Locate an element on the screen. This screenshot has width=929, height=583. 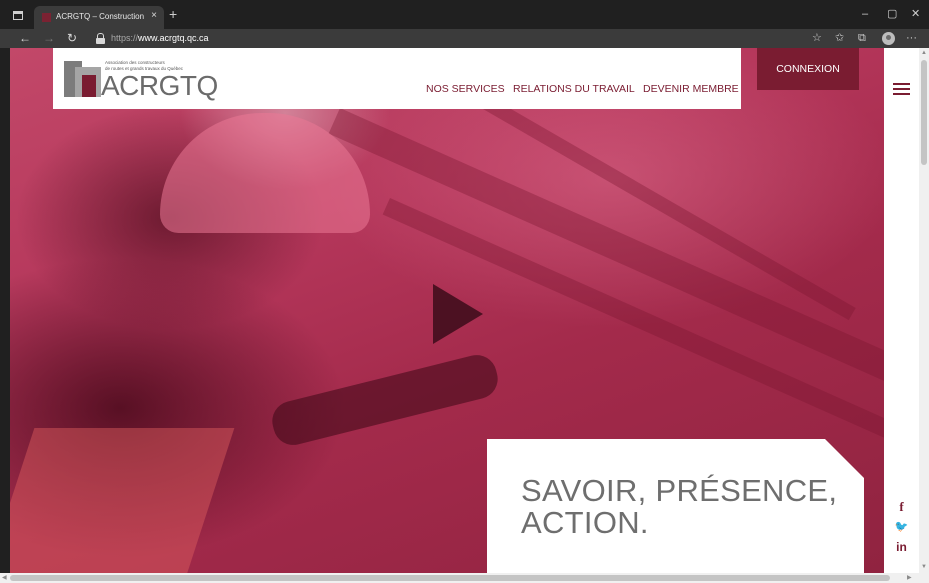
url-protocol: https:// is located at coordinates (125, 38).